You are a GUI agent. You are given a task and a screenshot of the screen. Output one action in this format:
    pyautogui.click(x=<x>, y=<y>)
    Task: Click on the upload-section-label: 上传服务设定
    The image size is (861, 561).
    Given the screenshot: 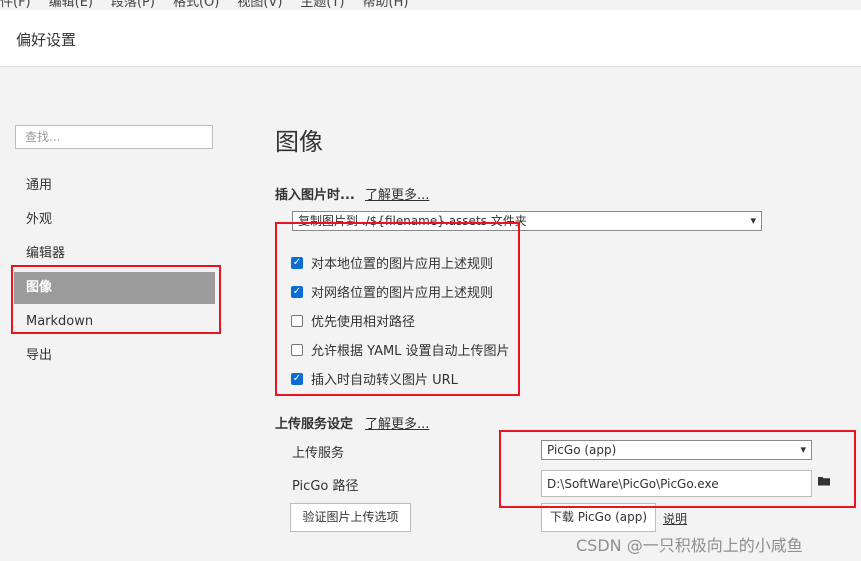 What is the action you would take?
    pyautogui.click(x=314, y=424)
    